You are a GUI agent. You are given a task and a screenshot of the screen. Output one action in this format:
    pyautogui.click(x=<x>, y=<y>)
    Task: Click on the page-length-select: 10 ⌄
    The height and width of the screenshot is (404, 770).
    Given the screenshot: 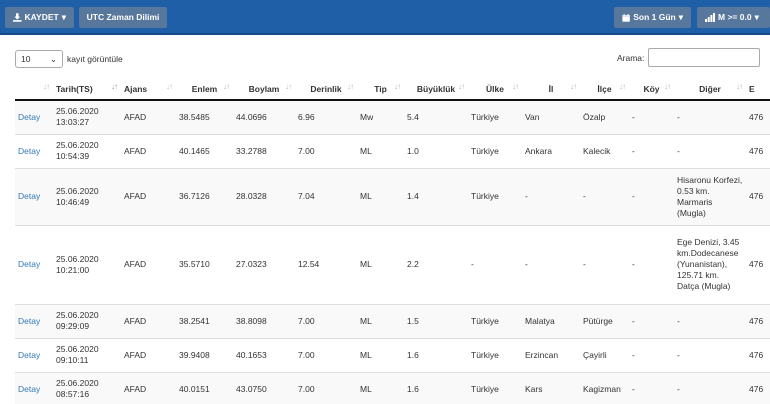 What is the action you would take?
    pyautogui.click(x=39, y=59)
    